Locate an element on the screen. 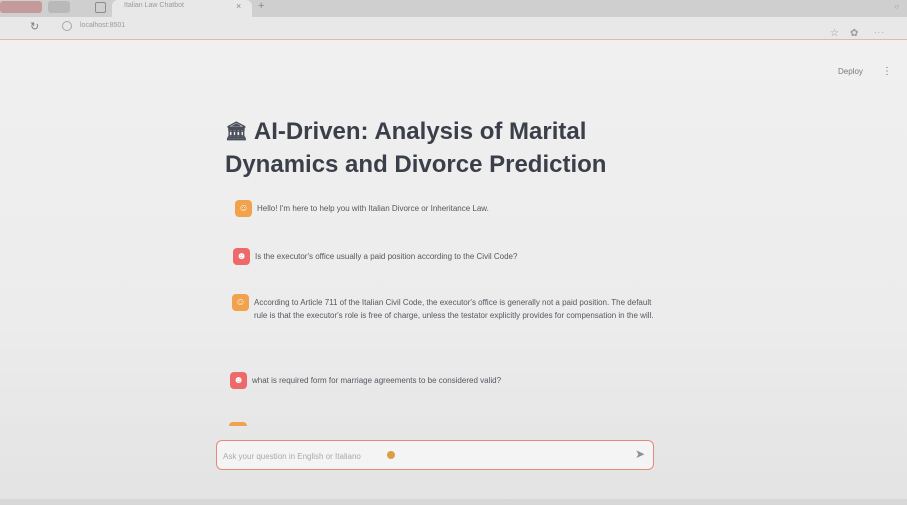 The height and width of the screenshot is (505, 907). bank-building-icon: 🏛 is located at coordinates (236, 131).